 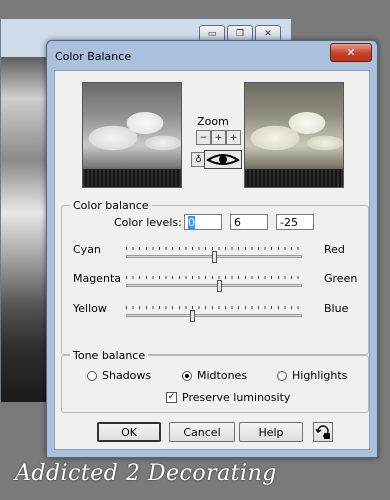 What do you see at coordinates (126, 375) in the screenshot?
I see `shadows-label: Shadows` at bounding box center [126, 375].